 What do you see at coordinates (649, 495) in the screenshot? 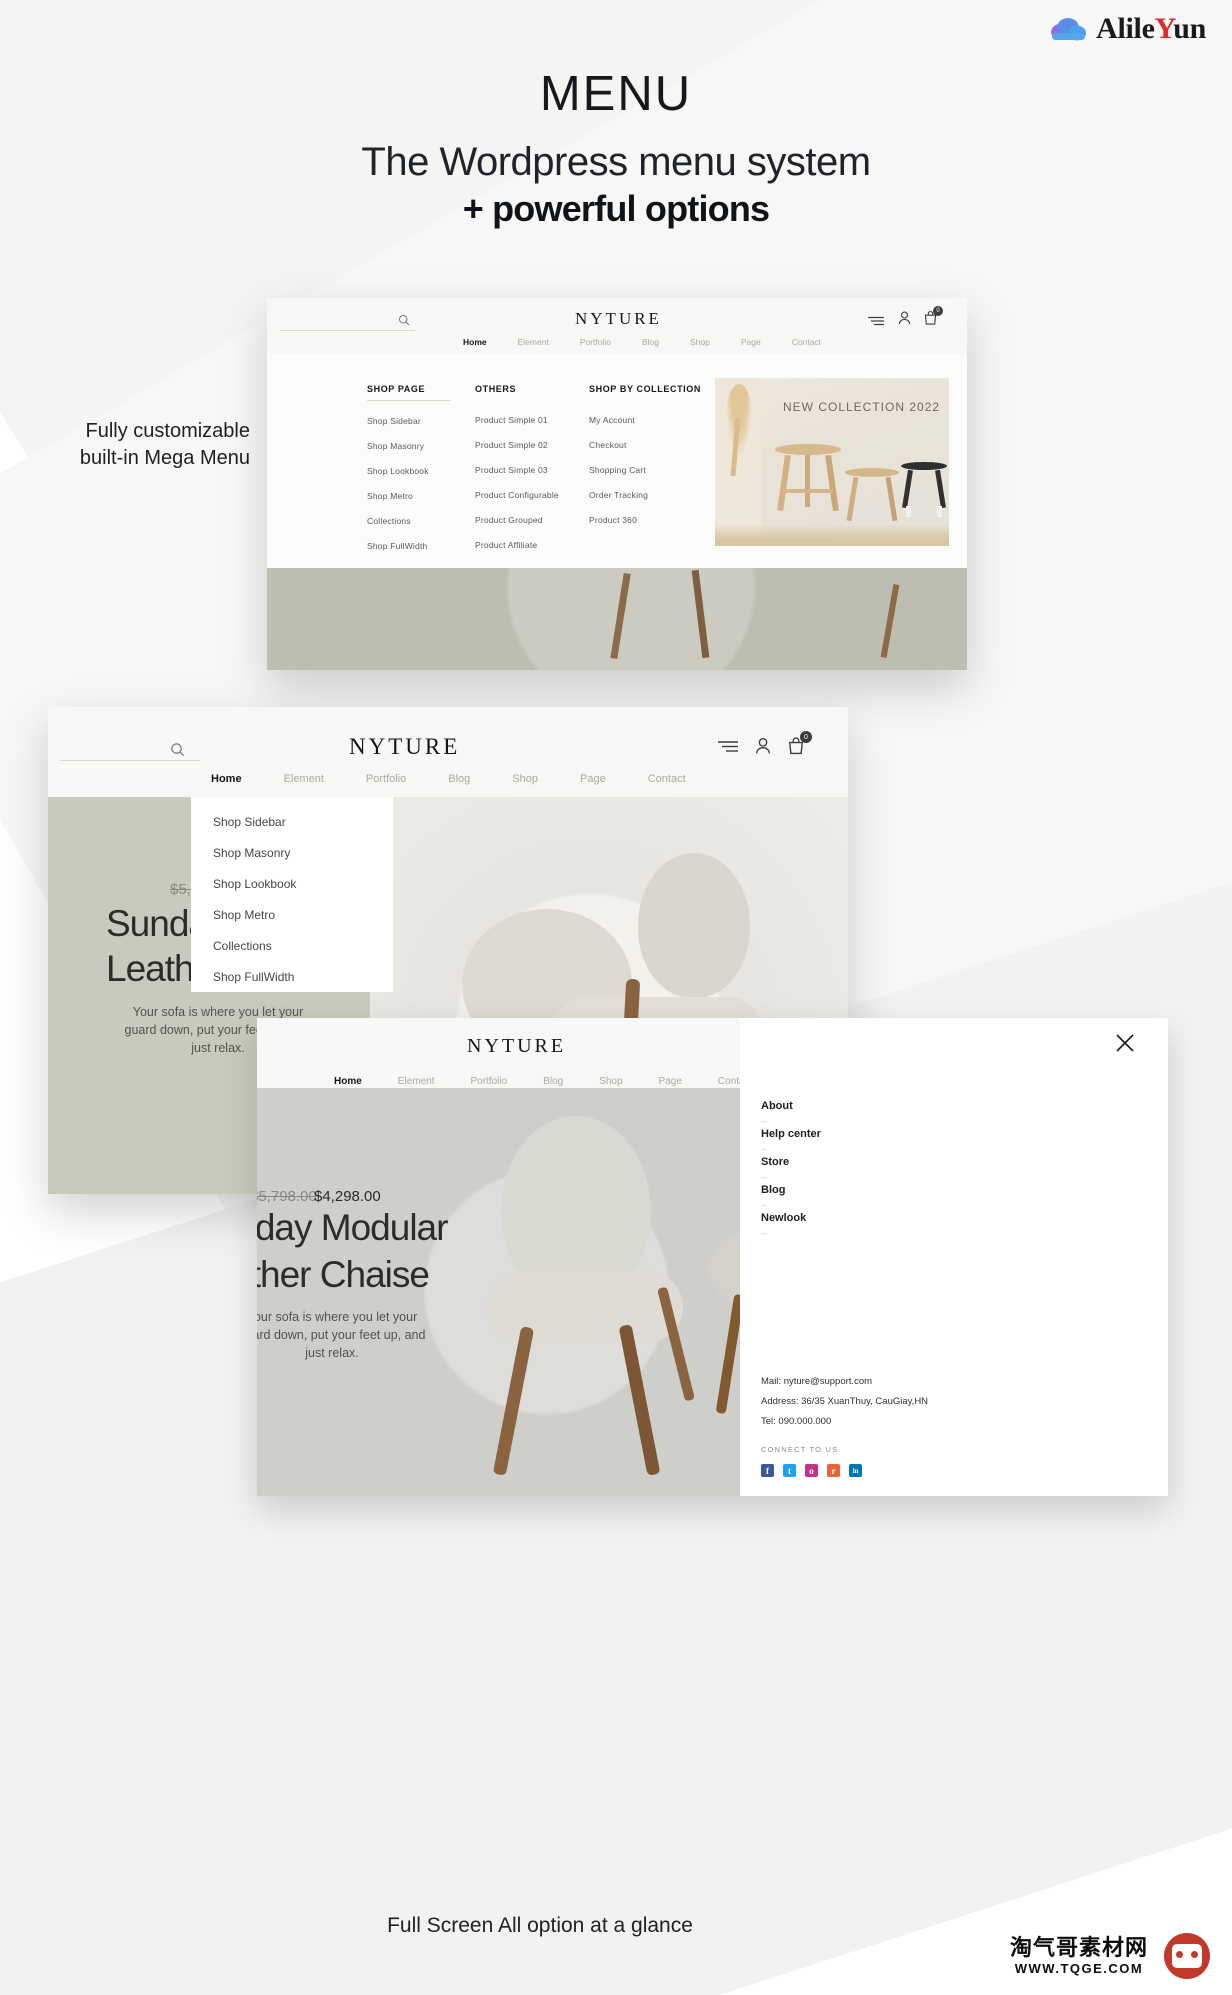
I see `mega-link: Order Tracking` at bounding box center [649, 495].